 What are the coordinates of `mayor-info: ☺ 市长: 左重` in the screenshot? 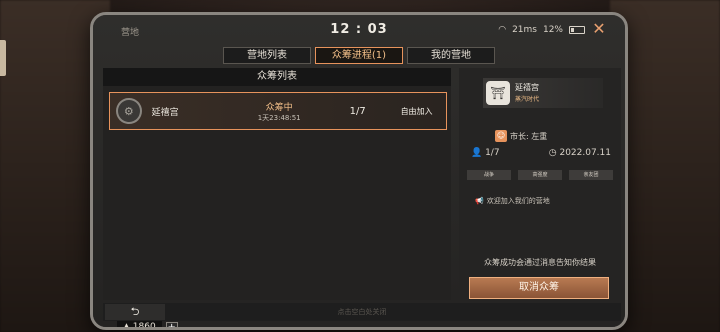 It's located at (521, 136).